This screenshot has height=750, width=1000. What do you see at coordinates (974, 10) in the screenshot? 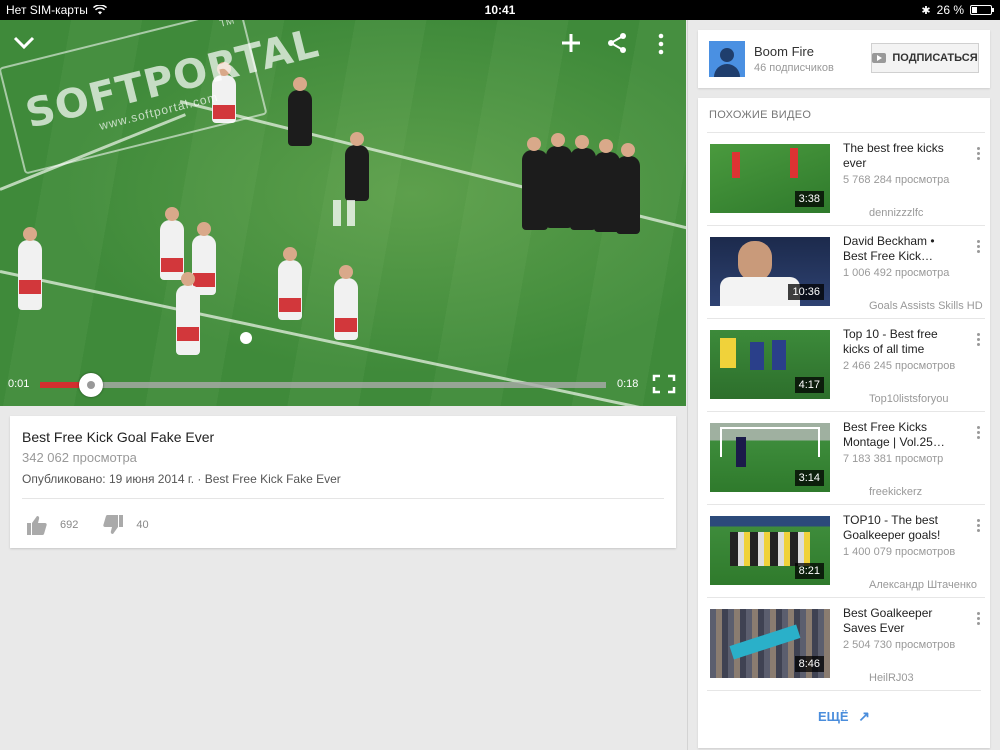
I see `battery-fill` at bounding box center [974, 10].